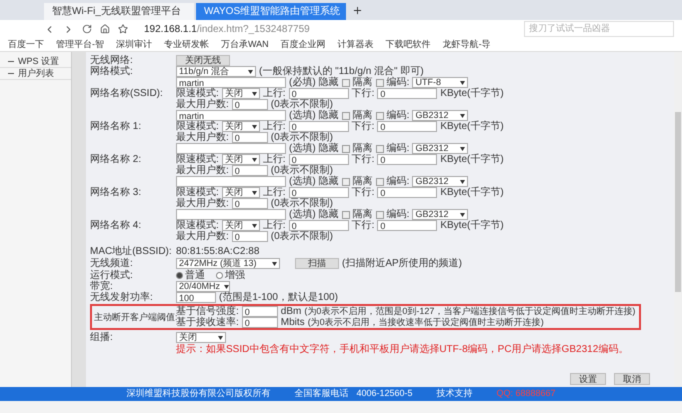  I want to click on browser-tab: WAYOS维盟智能路由管理系统, so click(271, 11).